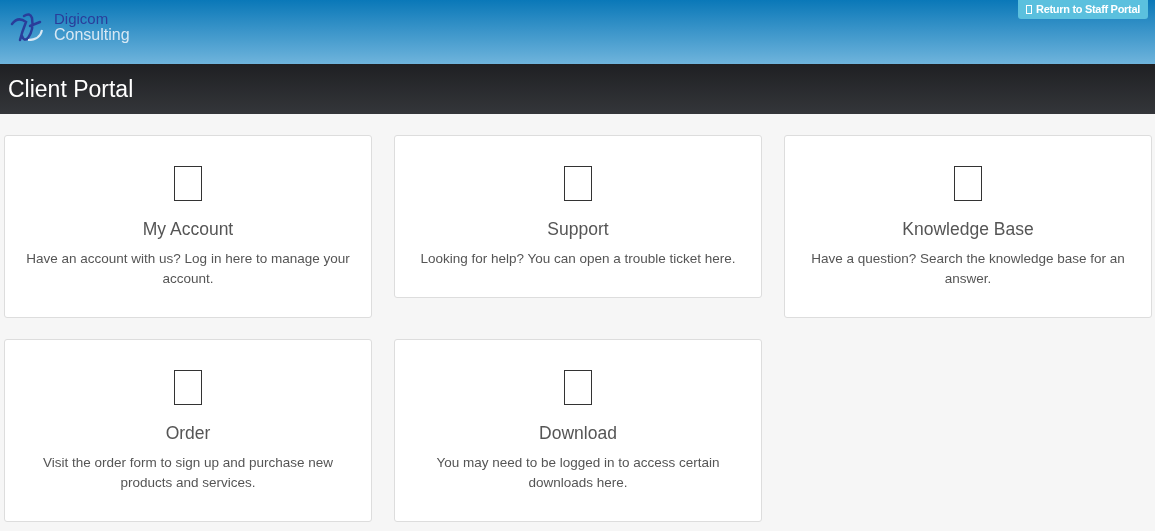  Describe the element at coordinates (578, 216) in the screenshot. I see `portal-card: Support Looking for help? You can open a trouble ticket here.` at that location.